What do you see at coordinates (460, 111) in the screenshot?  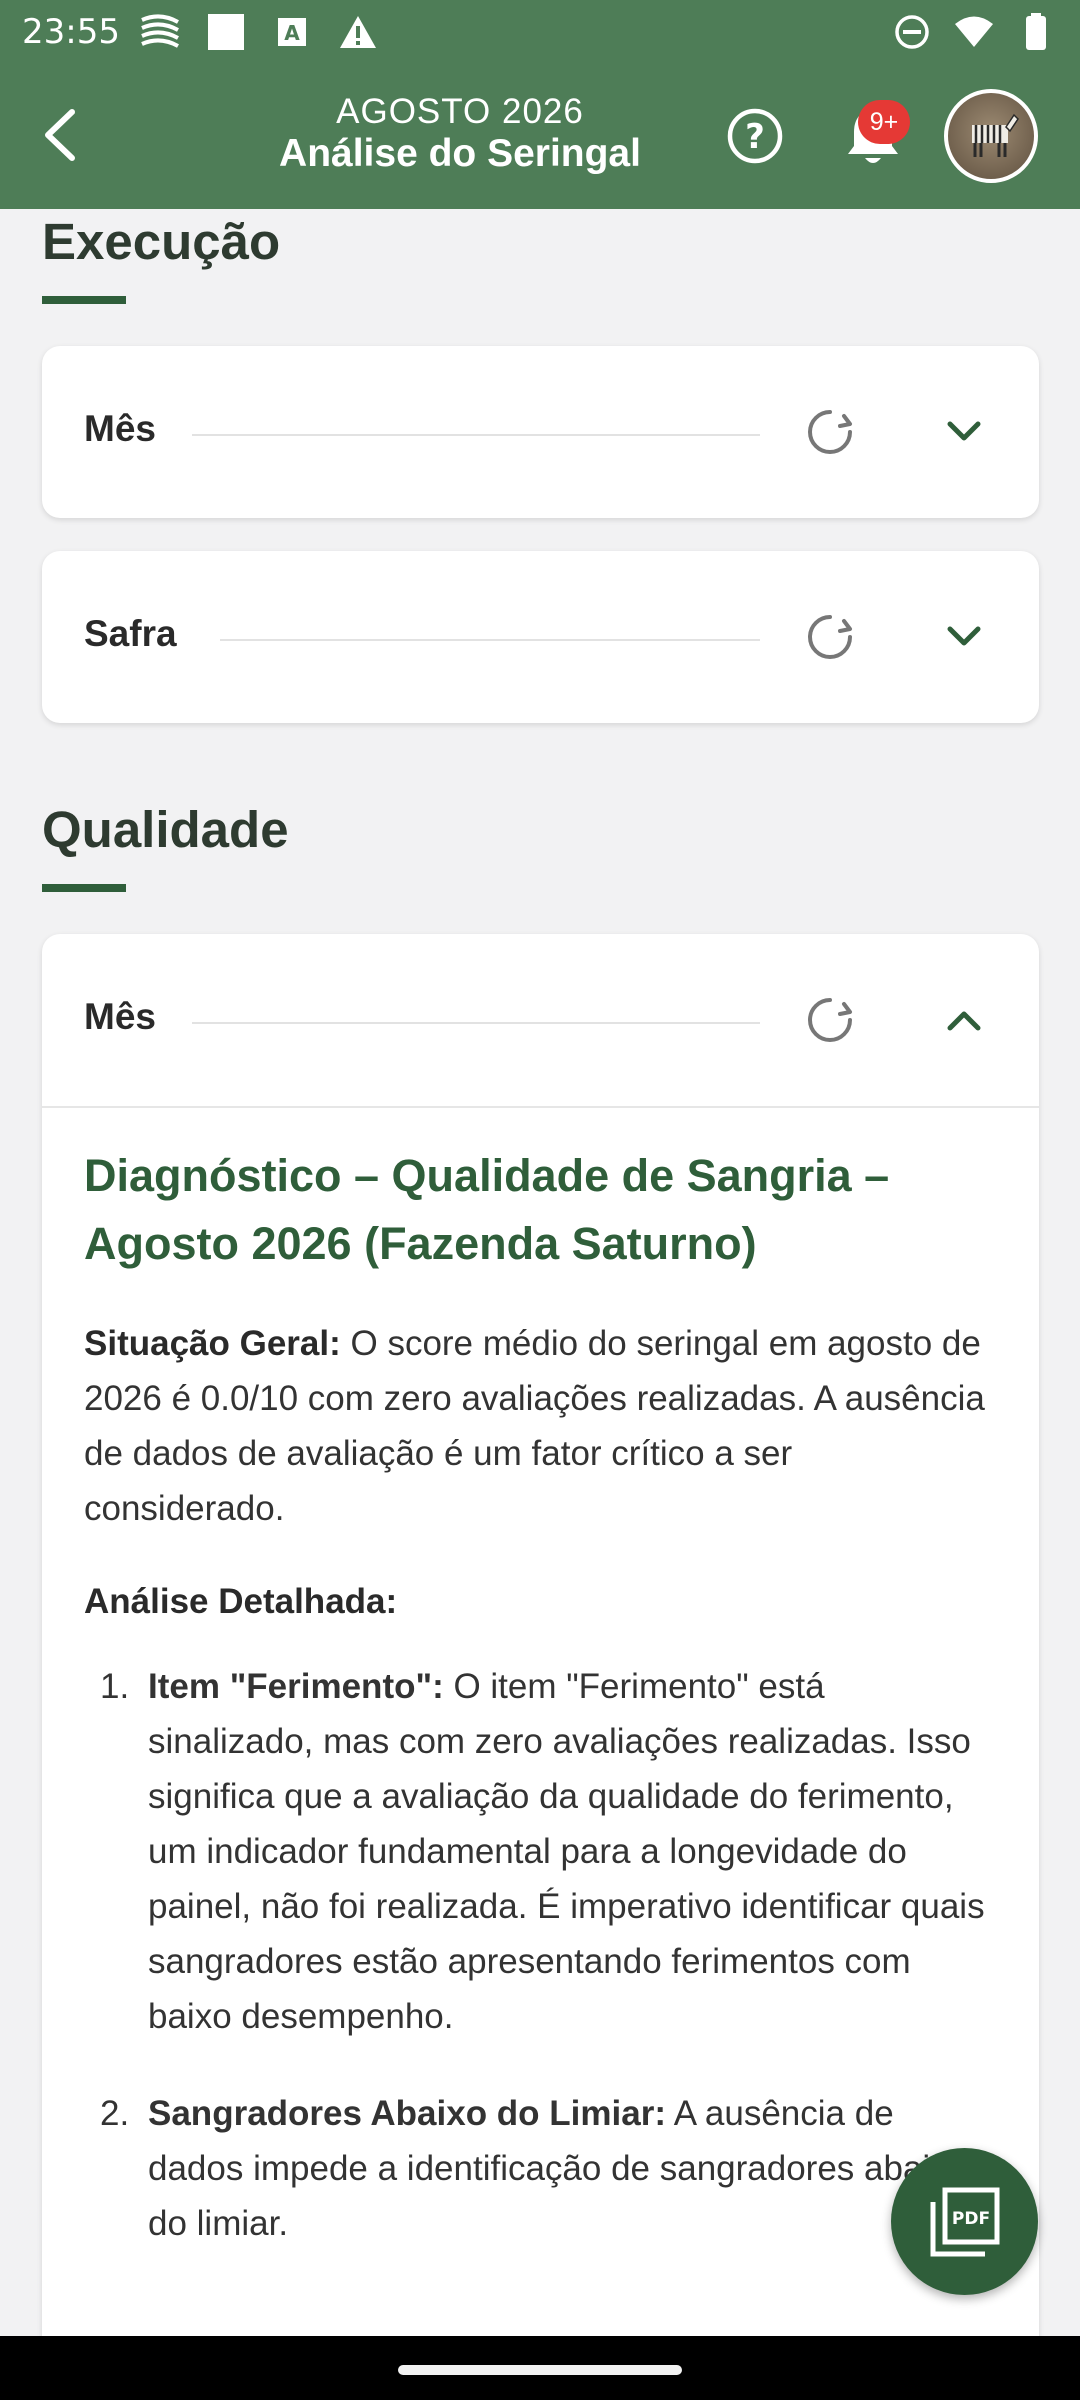 I see `header-month: AGOSTO 2026` at bounding box center [460, 111].